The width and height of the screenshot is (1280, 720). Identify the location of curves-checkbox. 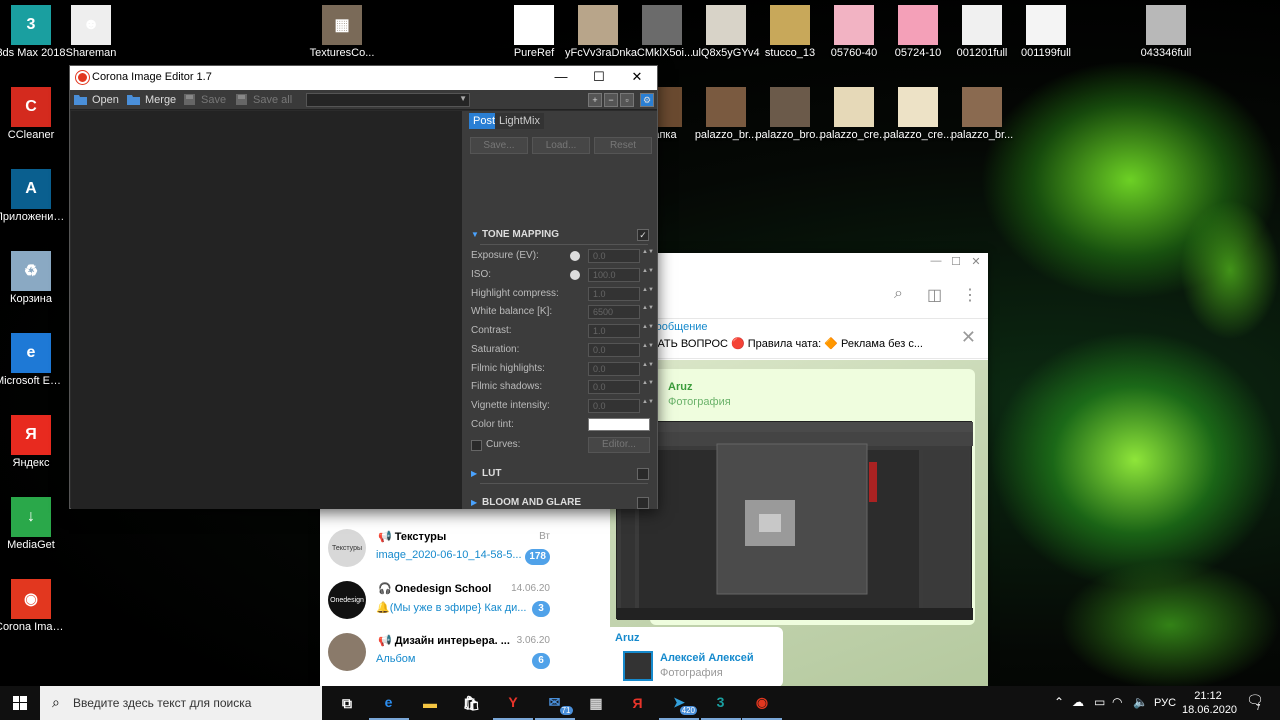
(476, 445).